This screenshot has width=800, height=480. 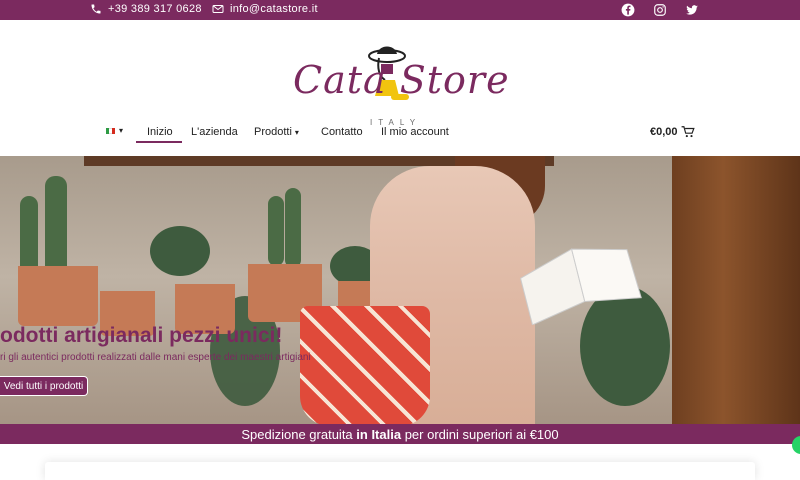 I want to click on view-all-products-button: Vedi tutti i prodotti, so click(x=44, y=386).